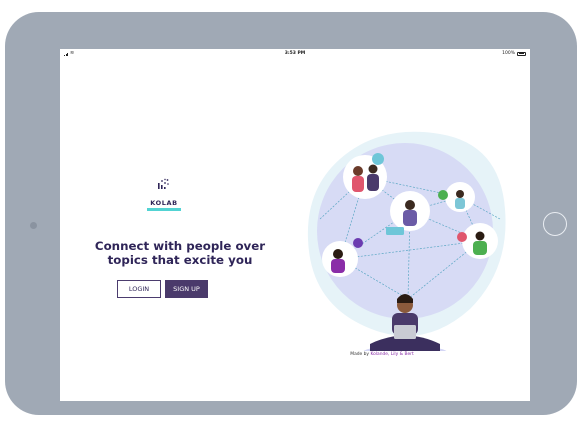 Image resolution: width=585 pixels, height=427 pixels. What do you see at coordinates (164, 194) in the screenshot?
I see `kolab-logo: KOLAB` at bounding box center [164, 194].